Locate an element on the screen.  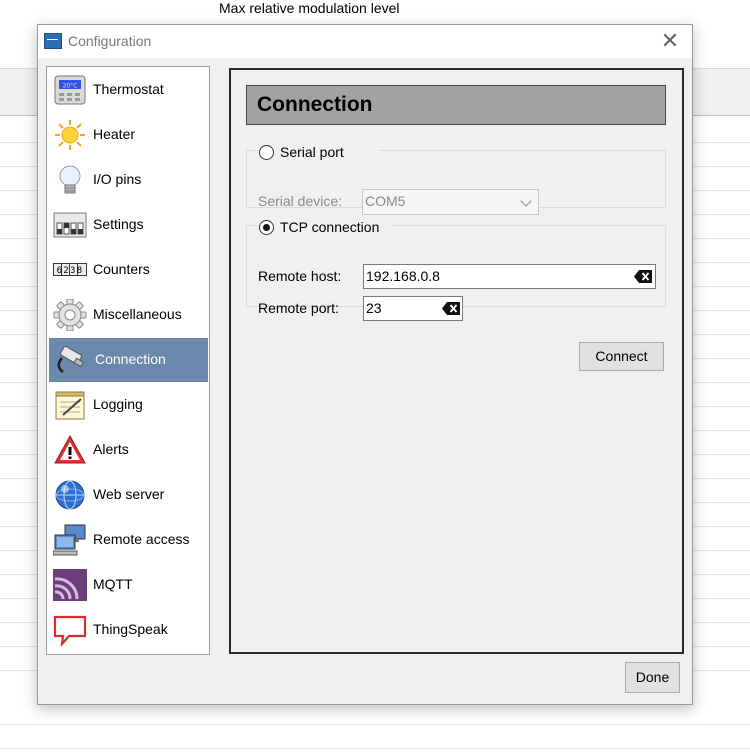
close-button: ✕ is located at coordinates (670, 41).